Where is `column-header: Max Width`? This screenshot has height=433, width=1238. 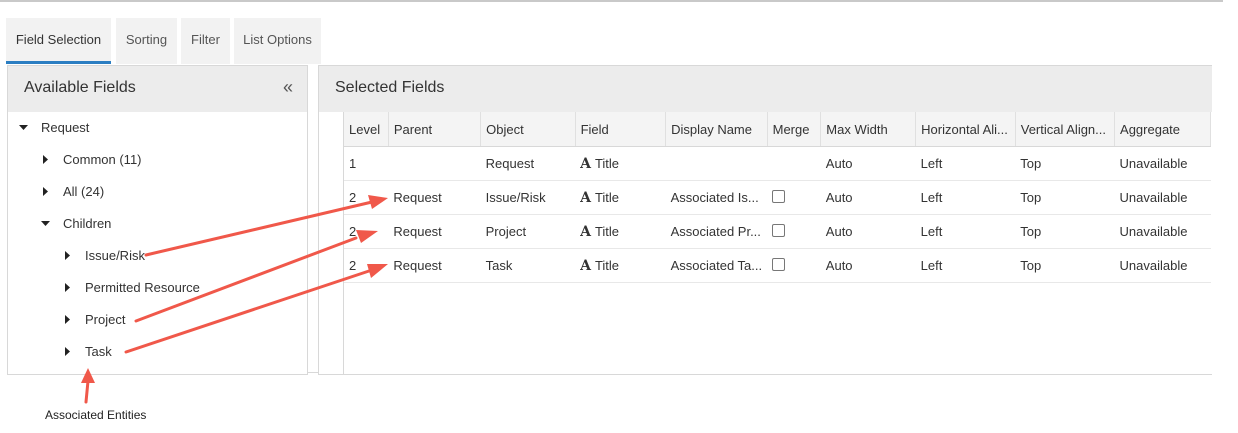 column-header: Max Width is located at coordinates (868, 129).